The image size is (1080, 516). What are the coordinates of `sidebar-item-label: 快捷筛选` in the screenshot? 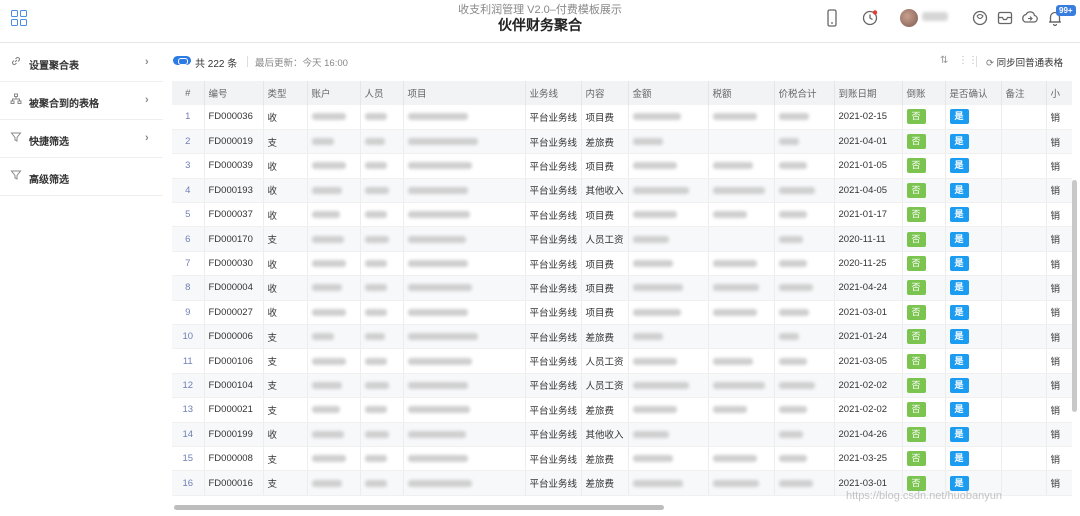 It's located at (49, 142).